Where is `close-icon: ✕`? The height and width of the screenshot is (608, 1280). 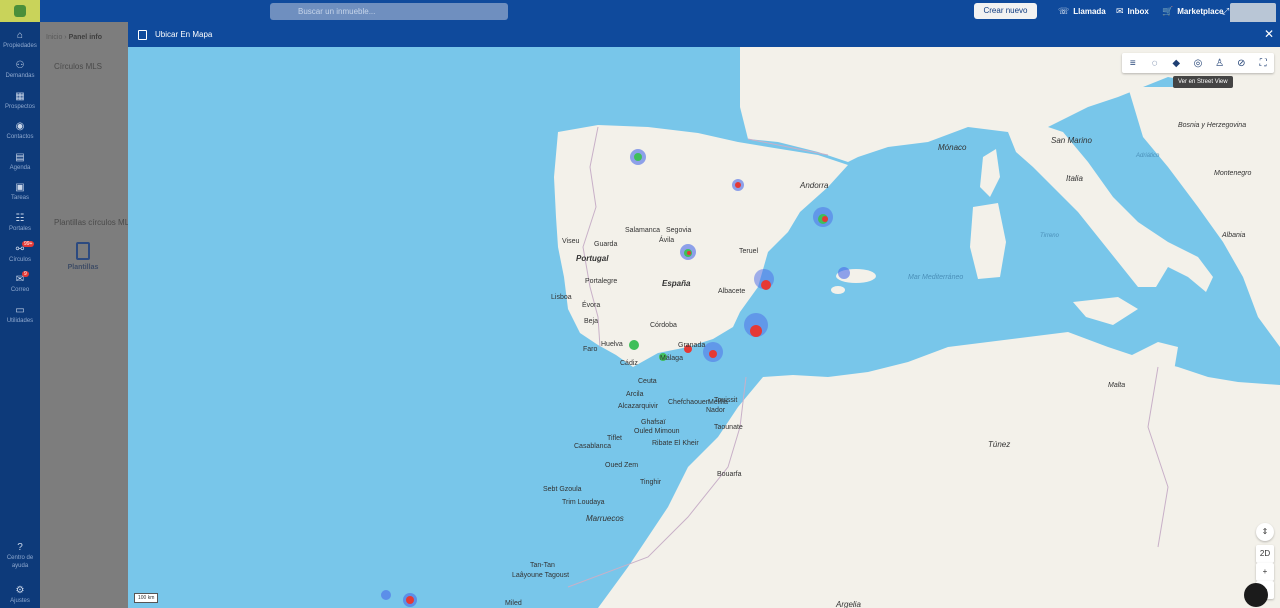
close-icon: ✕ is located at coordinates (1269, 34).